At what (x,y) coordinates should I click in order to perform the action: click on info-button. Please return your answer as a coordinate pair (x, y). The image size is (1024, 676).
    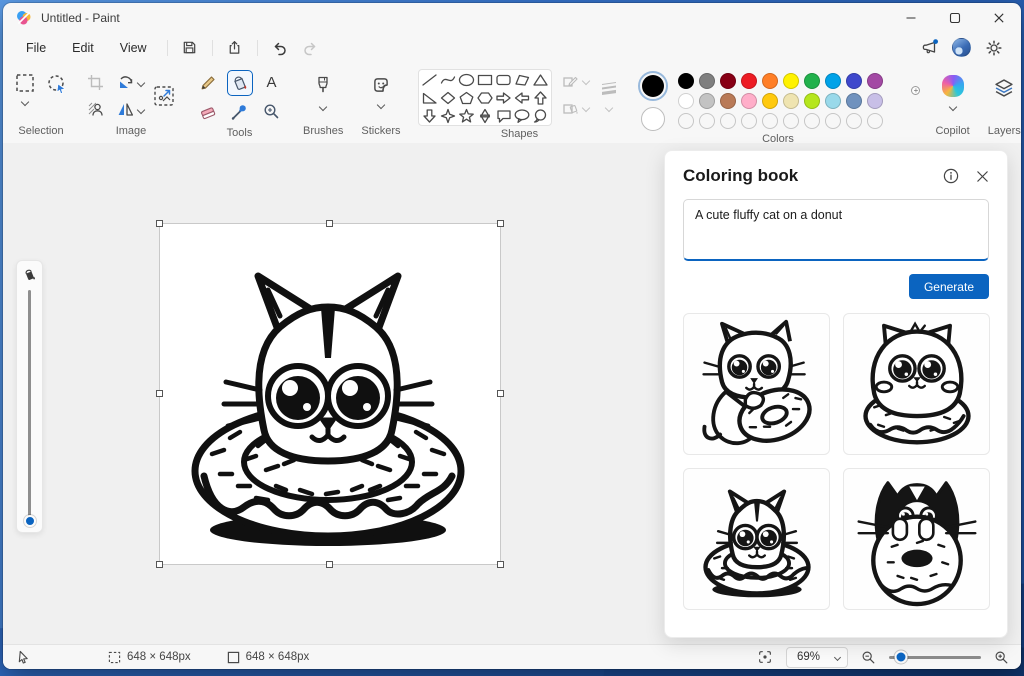
    Looking at the image, I should click on (951, 176).